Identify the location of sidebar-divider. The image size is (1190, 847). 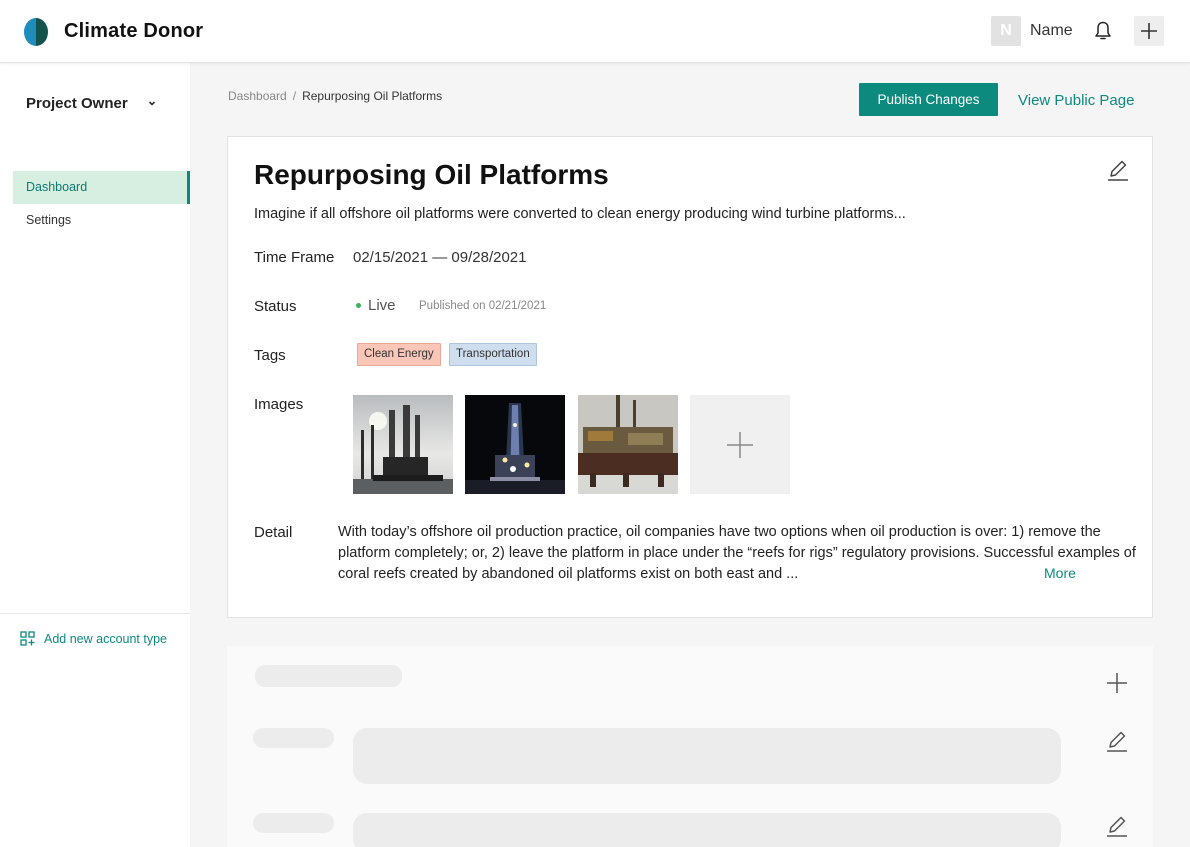
(95, 613).